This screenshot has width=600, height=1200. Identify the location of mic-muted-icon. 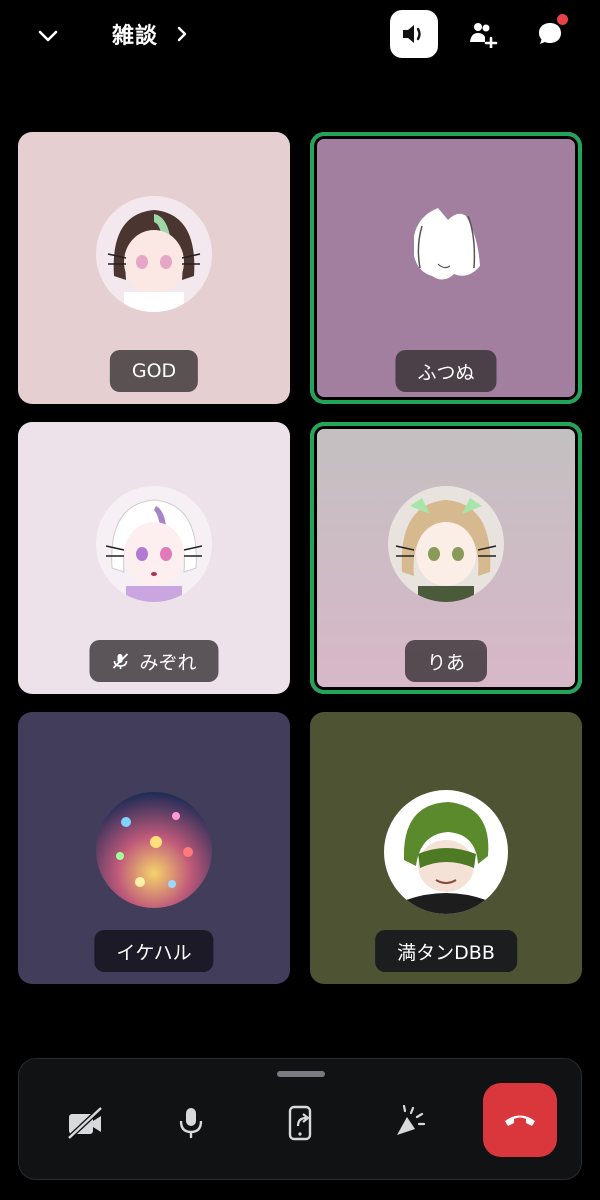
(120, 661).